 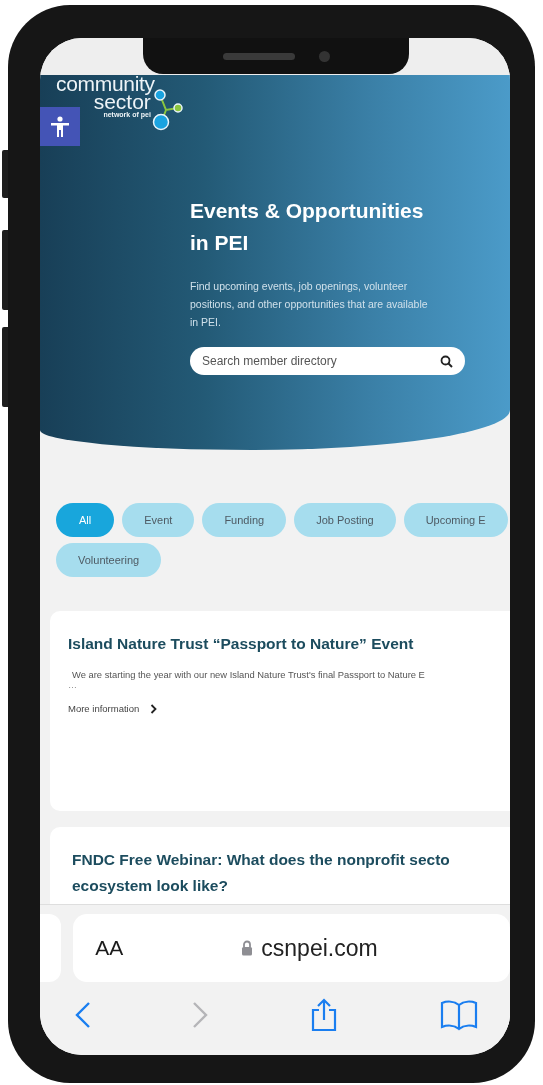 What do you see at coordinates (85, 520) in the screenshot?
I see `filter-chip: All` at bounding box center [85, 520].